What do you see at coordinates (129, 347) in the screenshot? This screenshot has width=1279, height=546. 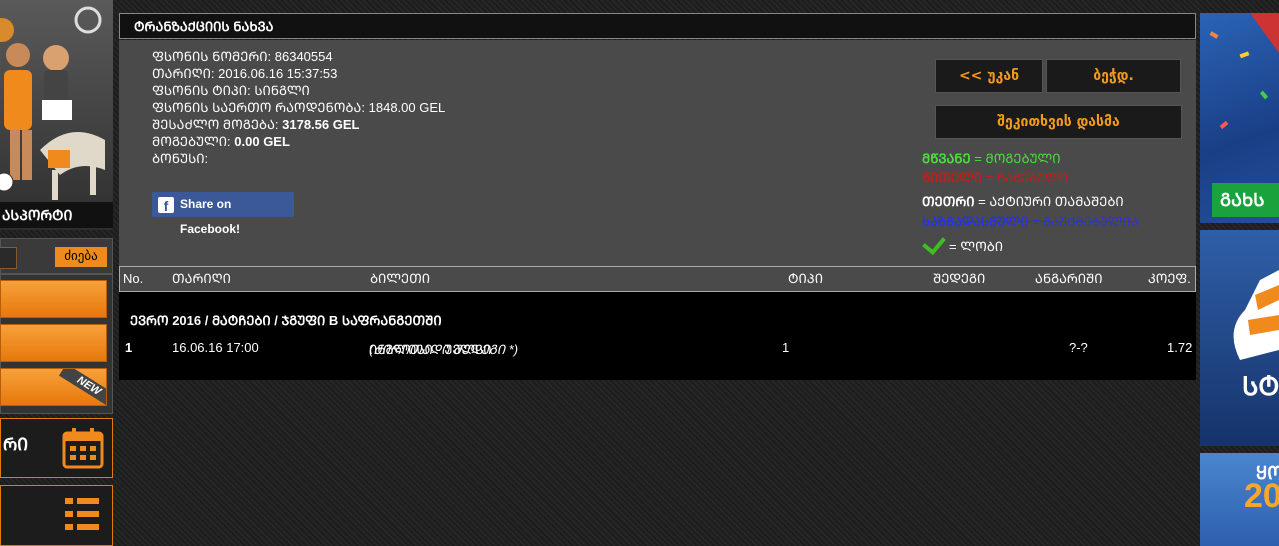 I see `row-no: 1` at bounding box center [129, 347].